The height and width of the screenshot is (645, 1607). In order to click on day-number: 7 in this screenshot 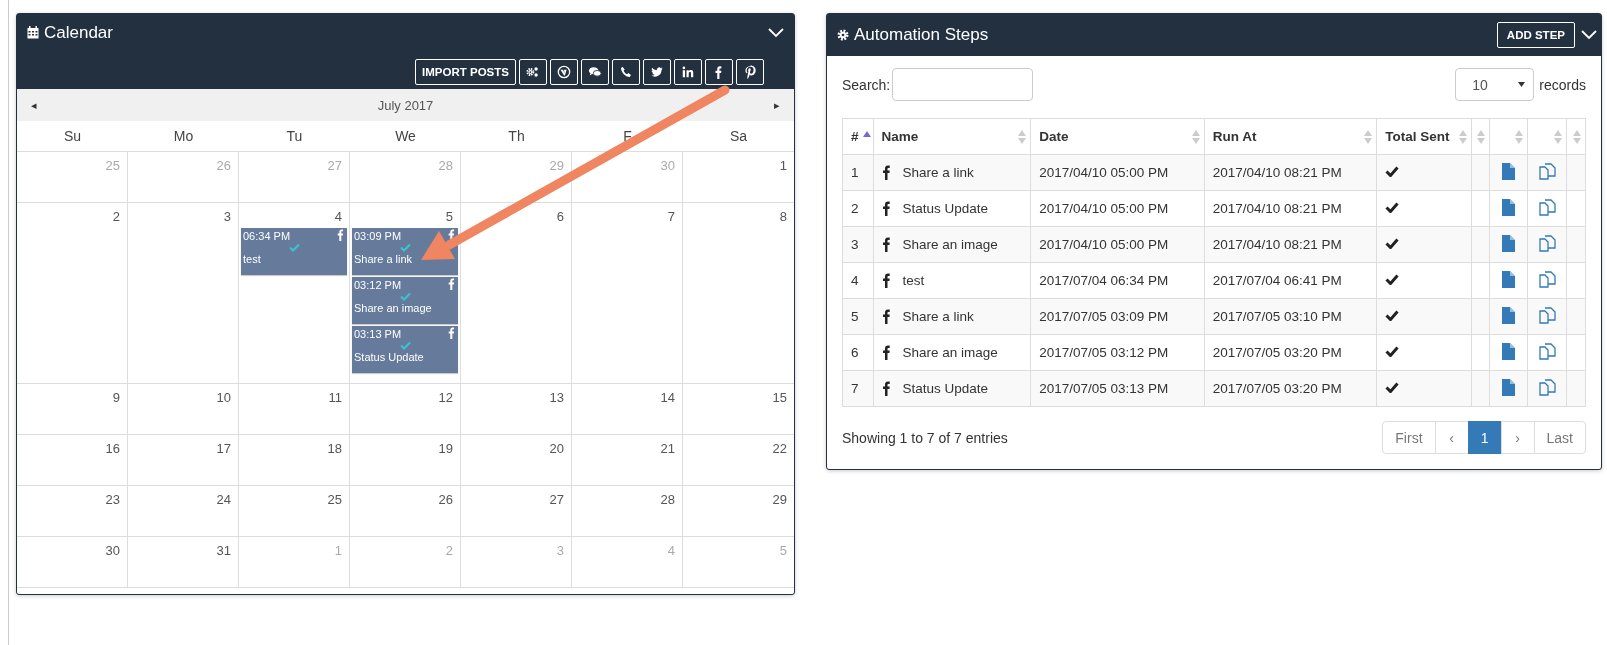, I will do `click(671, 216)`.